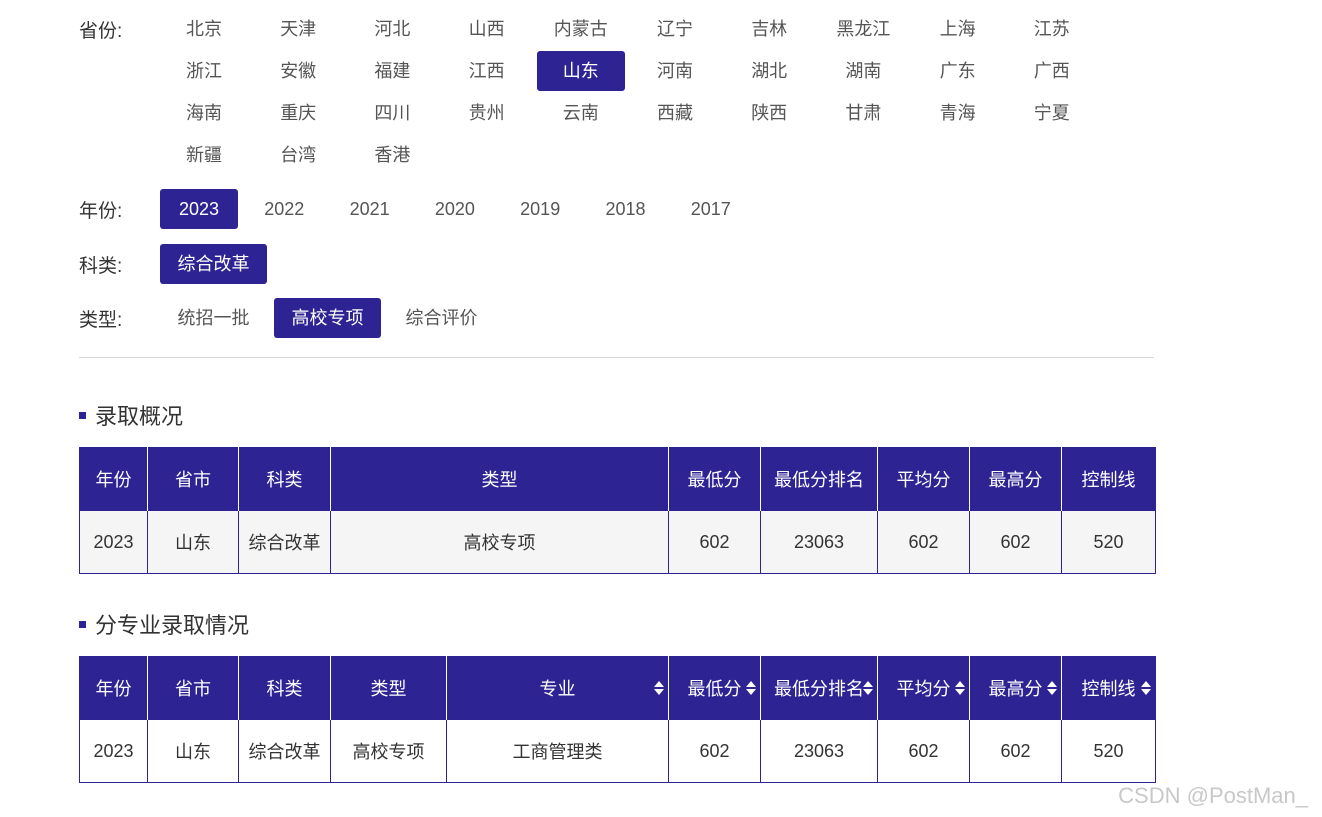 The height and width of the screenshot is (817, 1322). I want to click on province-option: 吉林, so click(769, 29).